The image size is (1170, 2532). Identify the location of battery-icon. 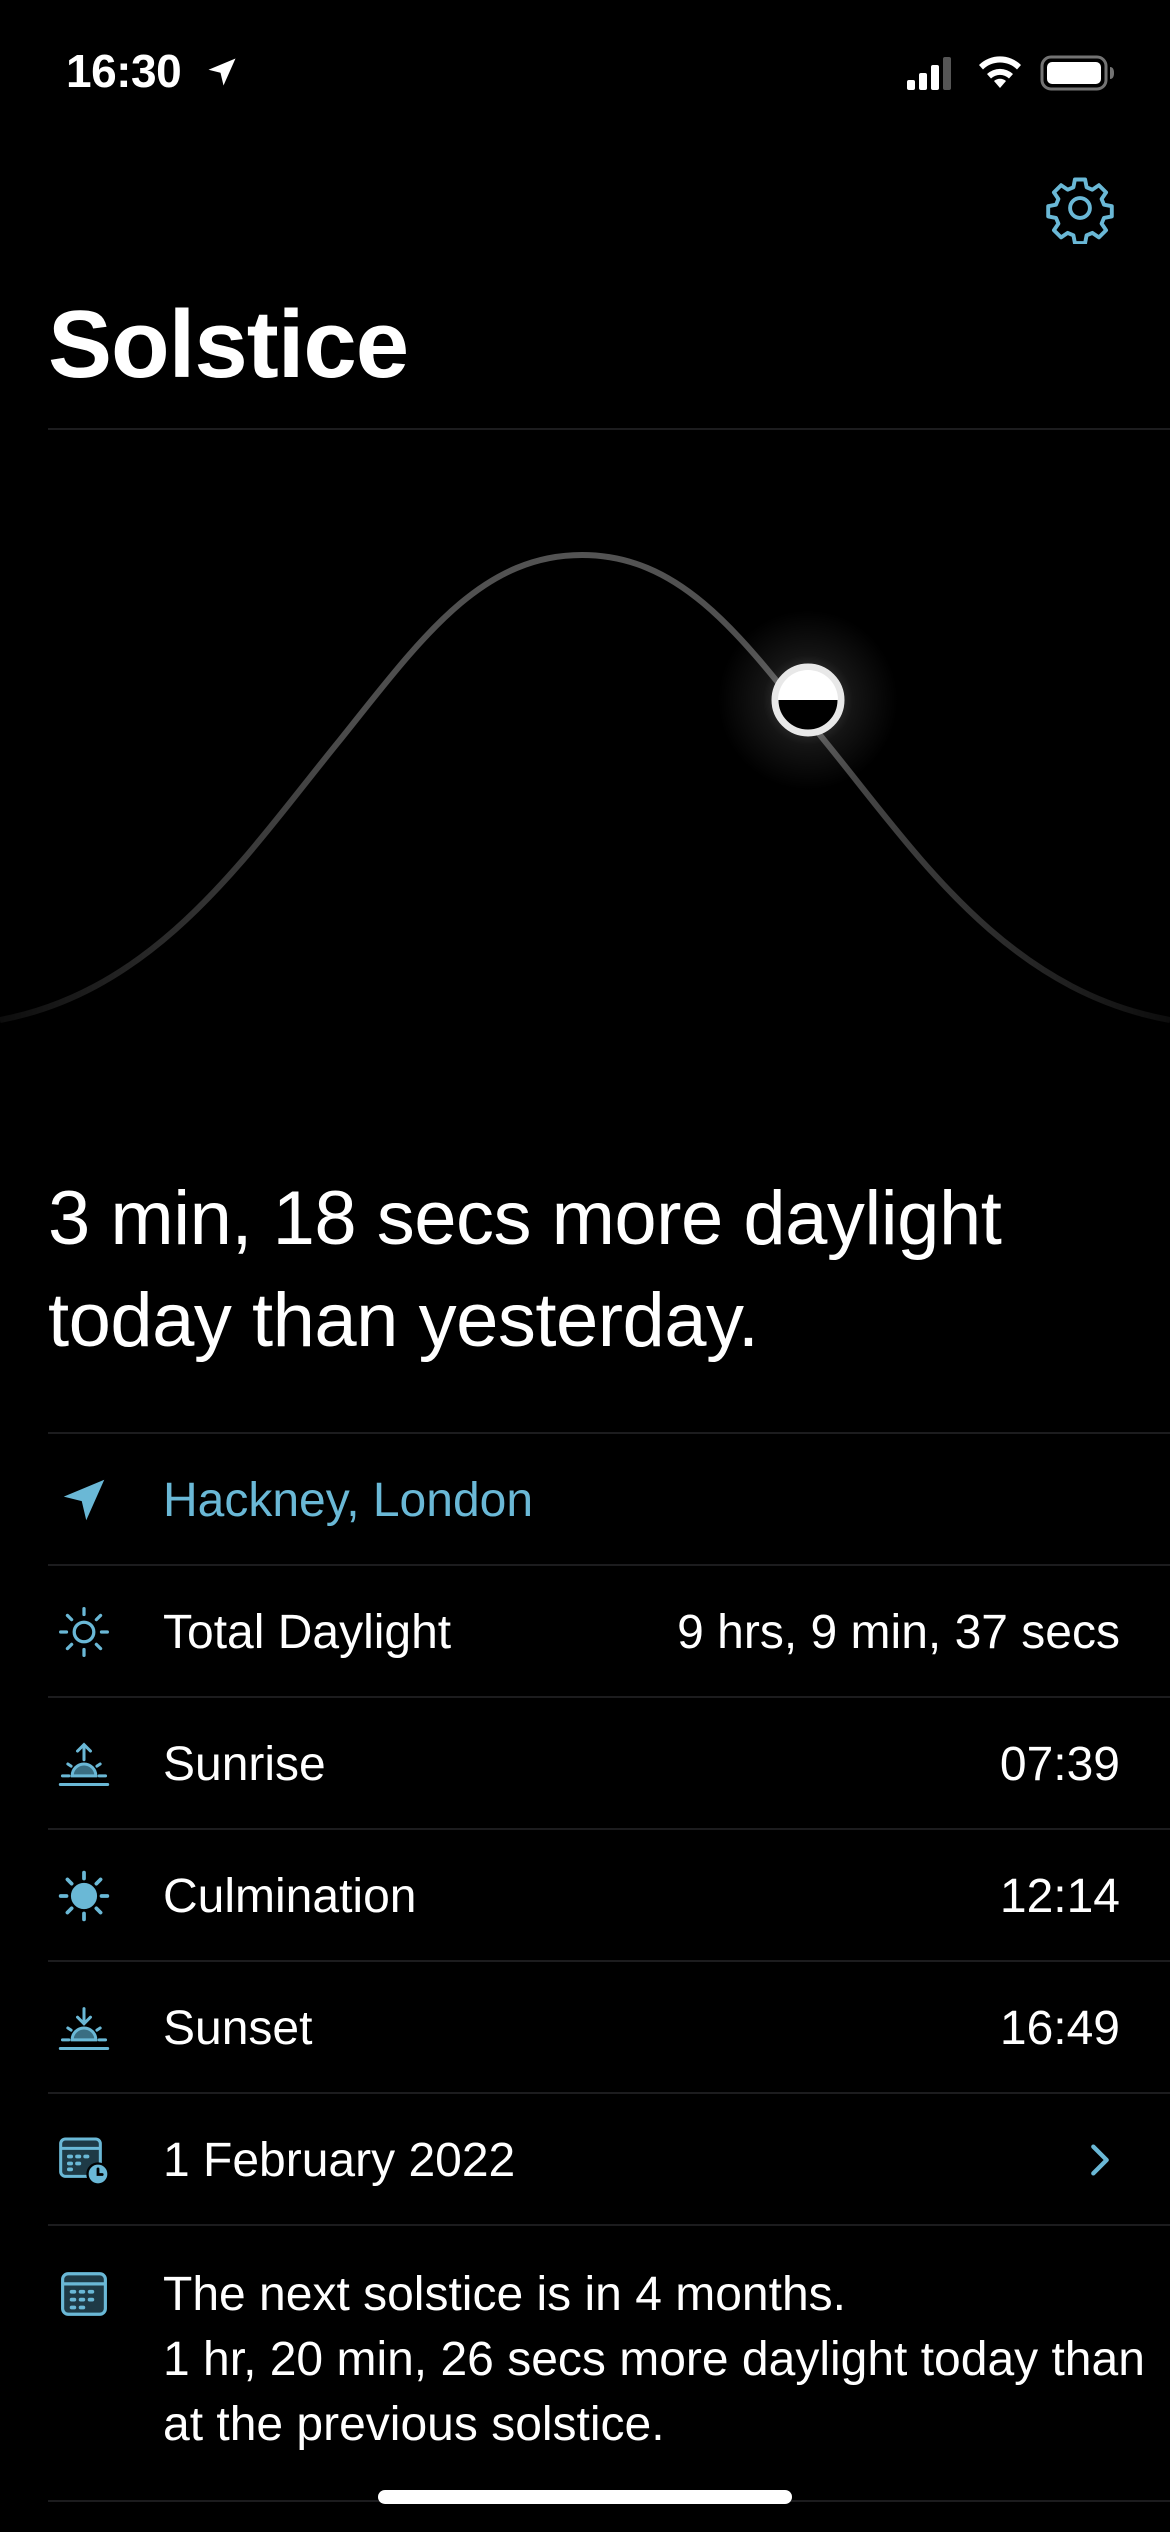
(1077, 73).